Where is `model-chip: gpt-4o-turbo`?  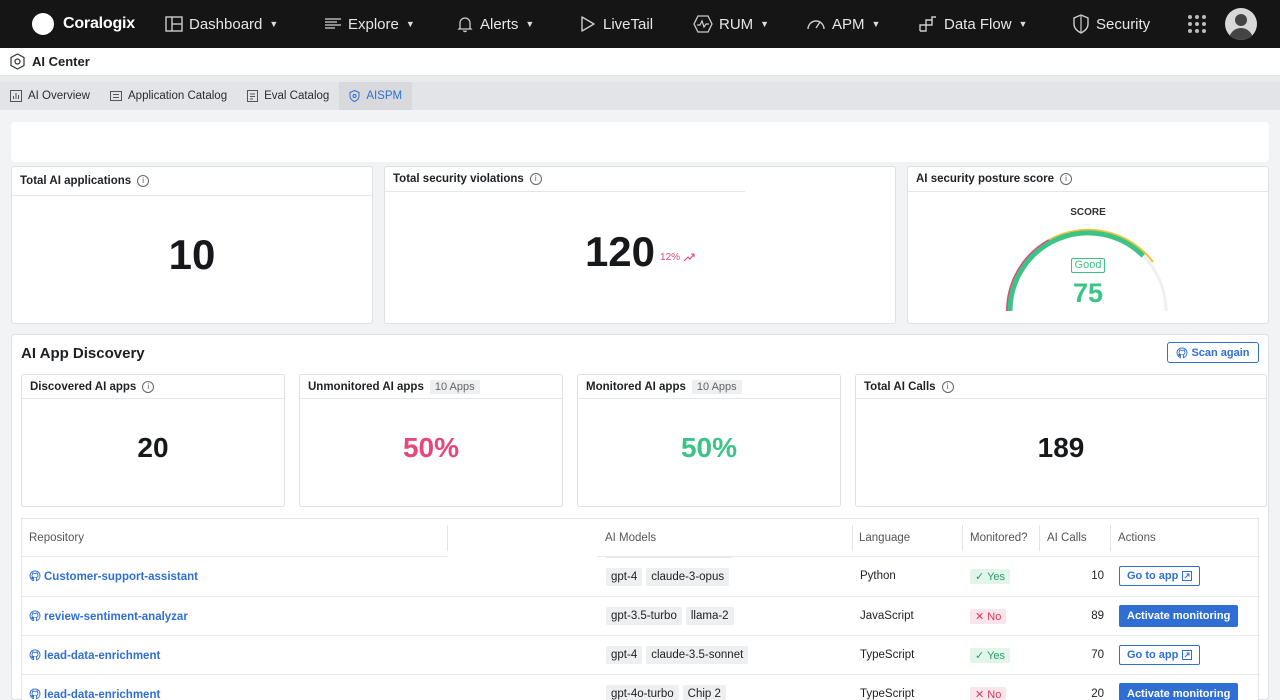
model-chip: gpt-4o-turbo is located at coordinates (642, 692).